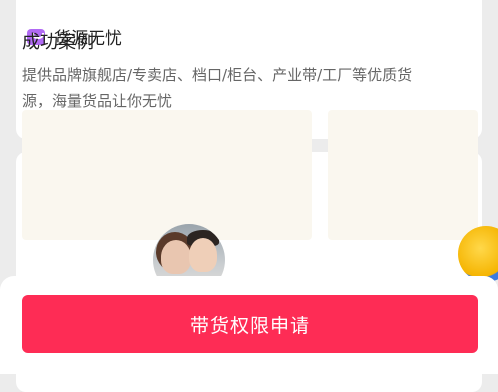 The width and height of the screenshot is (498, 392). What do you see at coordinates (403, 175) in the screenshot?
I see `case-card` at bounding box center [403, 175].